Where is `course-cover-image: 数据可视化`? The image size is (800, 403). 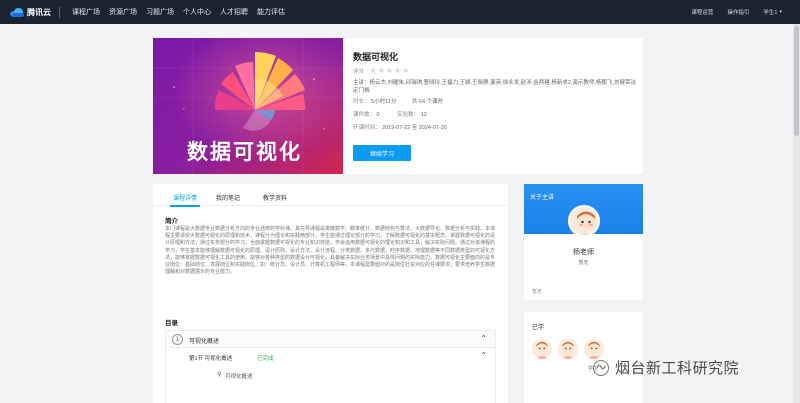 course-cover-image: 数据可视化 is located at coordinates (248, 106).